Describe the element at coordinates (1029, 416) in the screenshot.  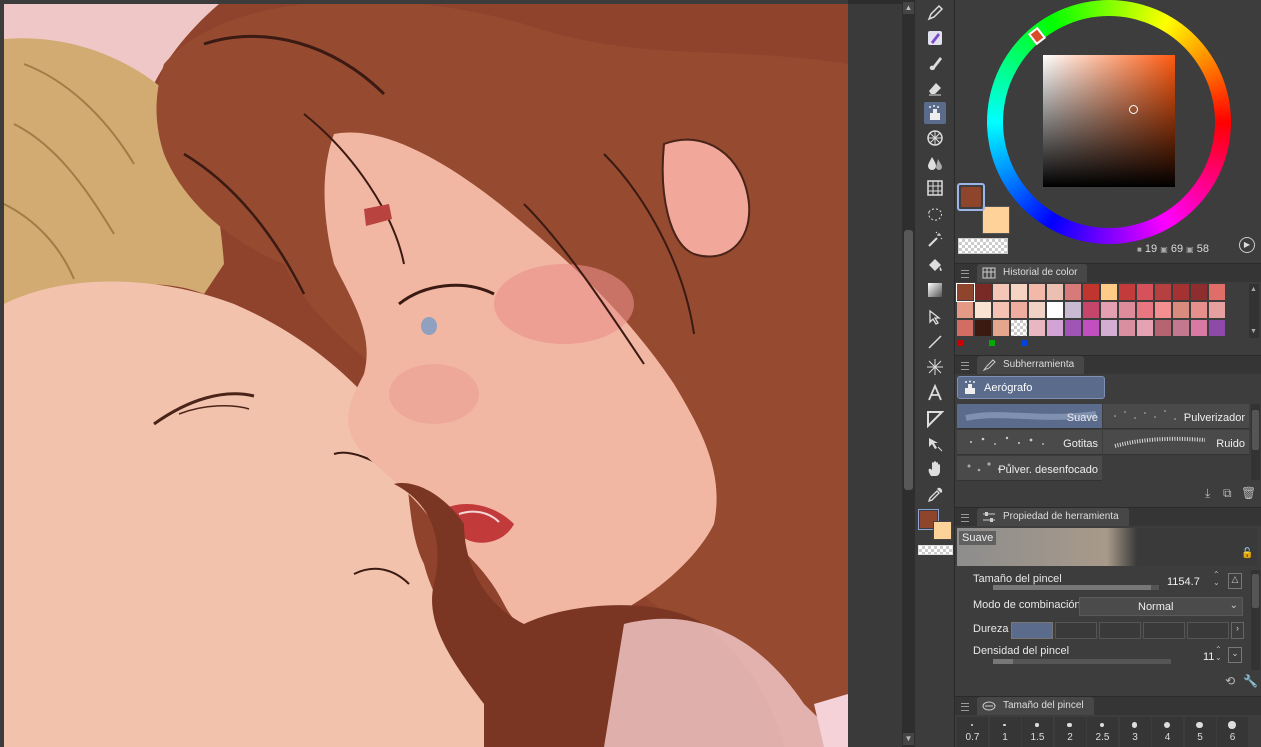
I see `brush-suave: Suave` at that location.